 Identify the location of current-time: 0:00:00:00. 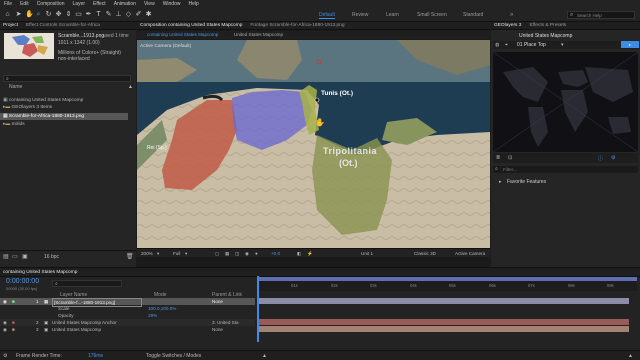
(22, 281).